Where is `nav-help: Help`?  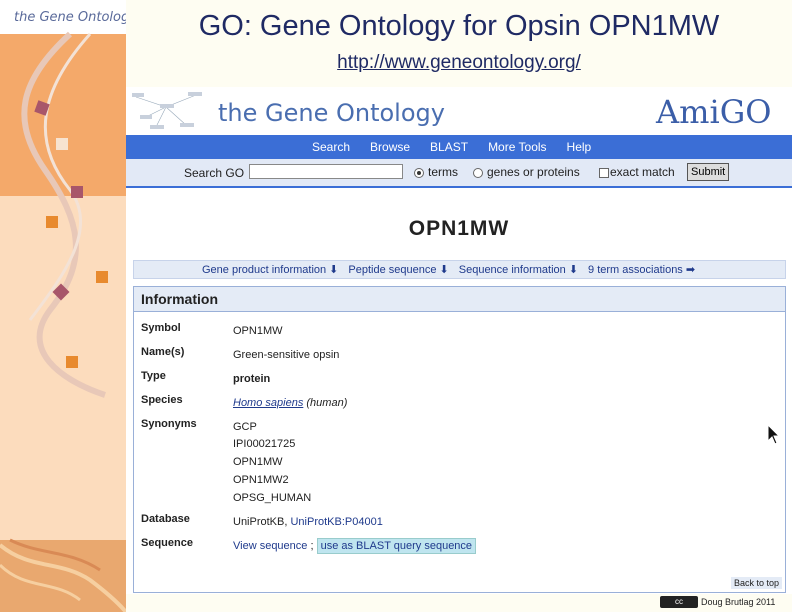 nav-help: Help is located at coordinates (579, 147).